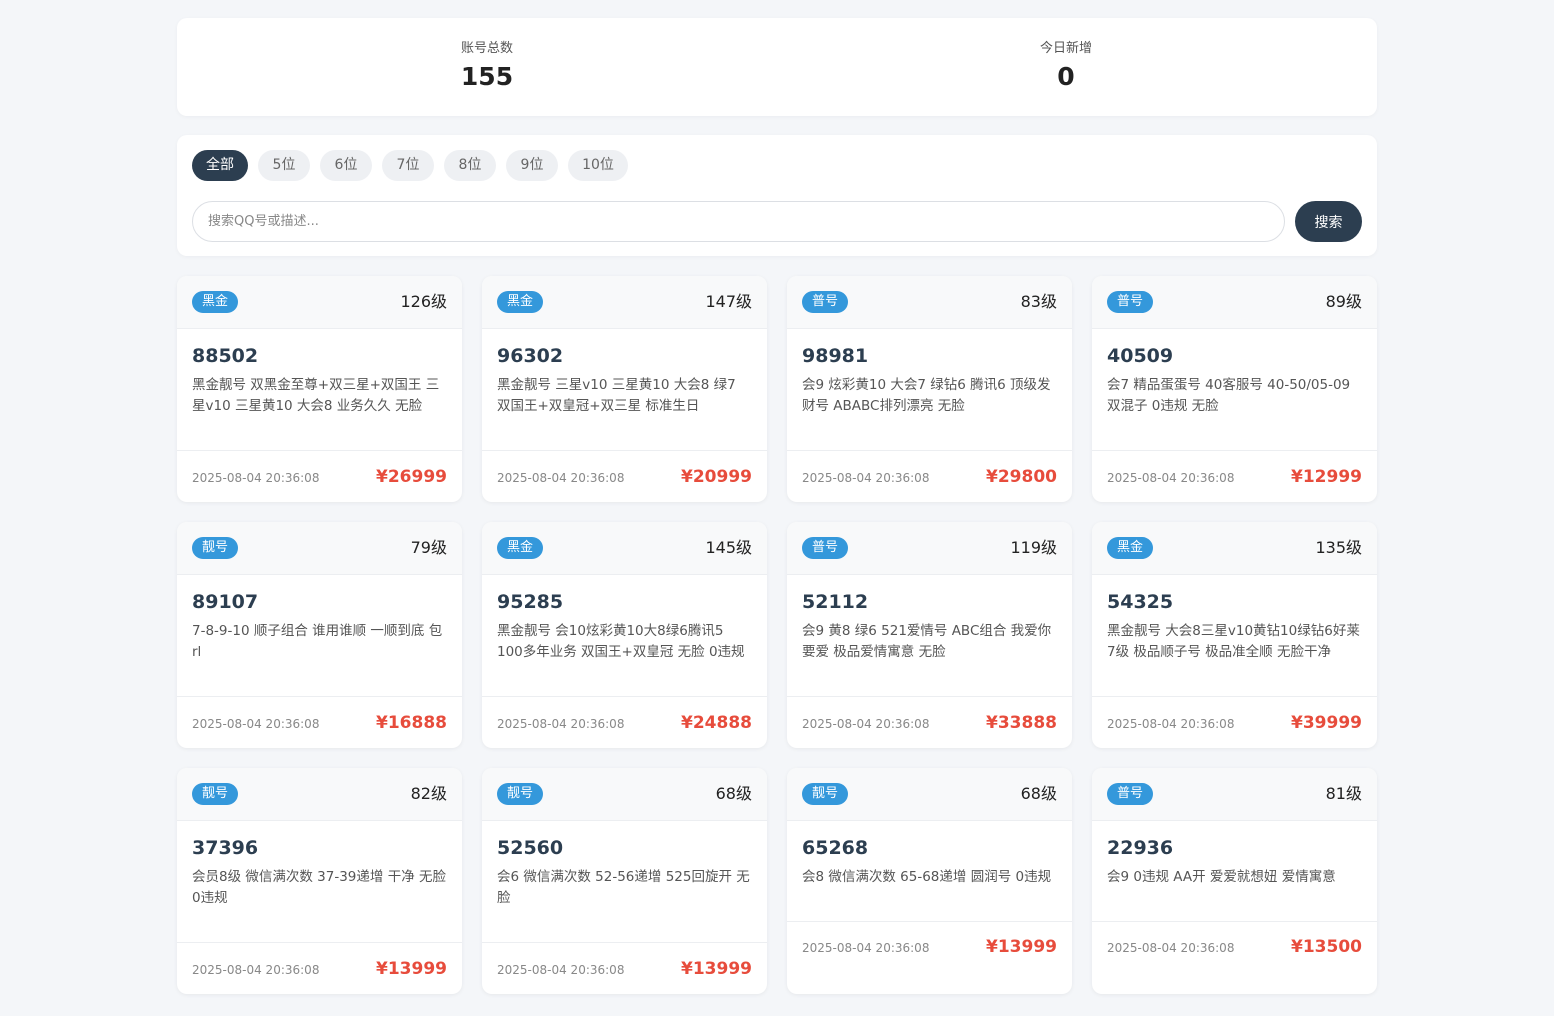  What do you see at coordinates (1234, 548) in the screenshot?
I see `card-header: 黑金 135级` at bounding box center [1234, 548].